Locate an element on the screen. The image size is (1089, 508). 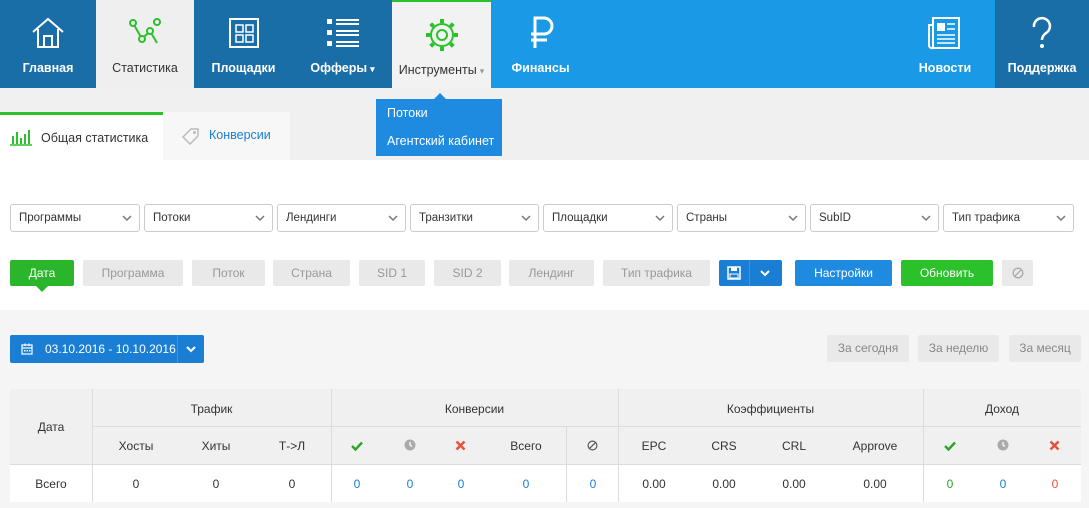
nav-platforms-label: Площадки is located at coordinates (243, 68).